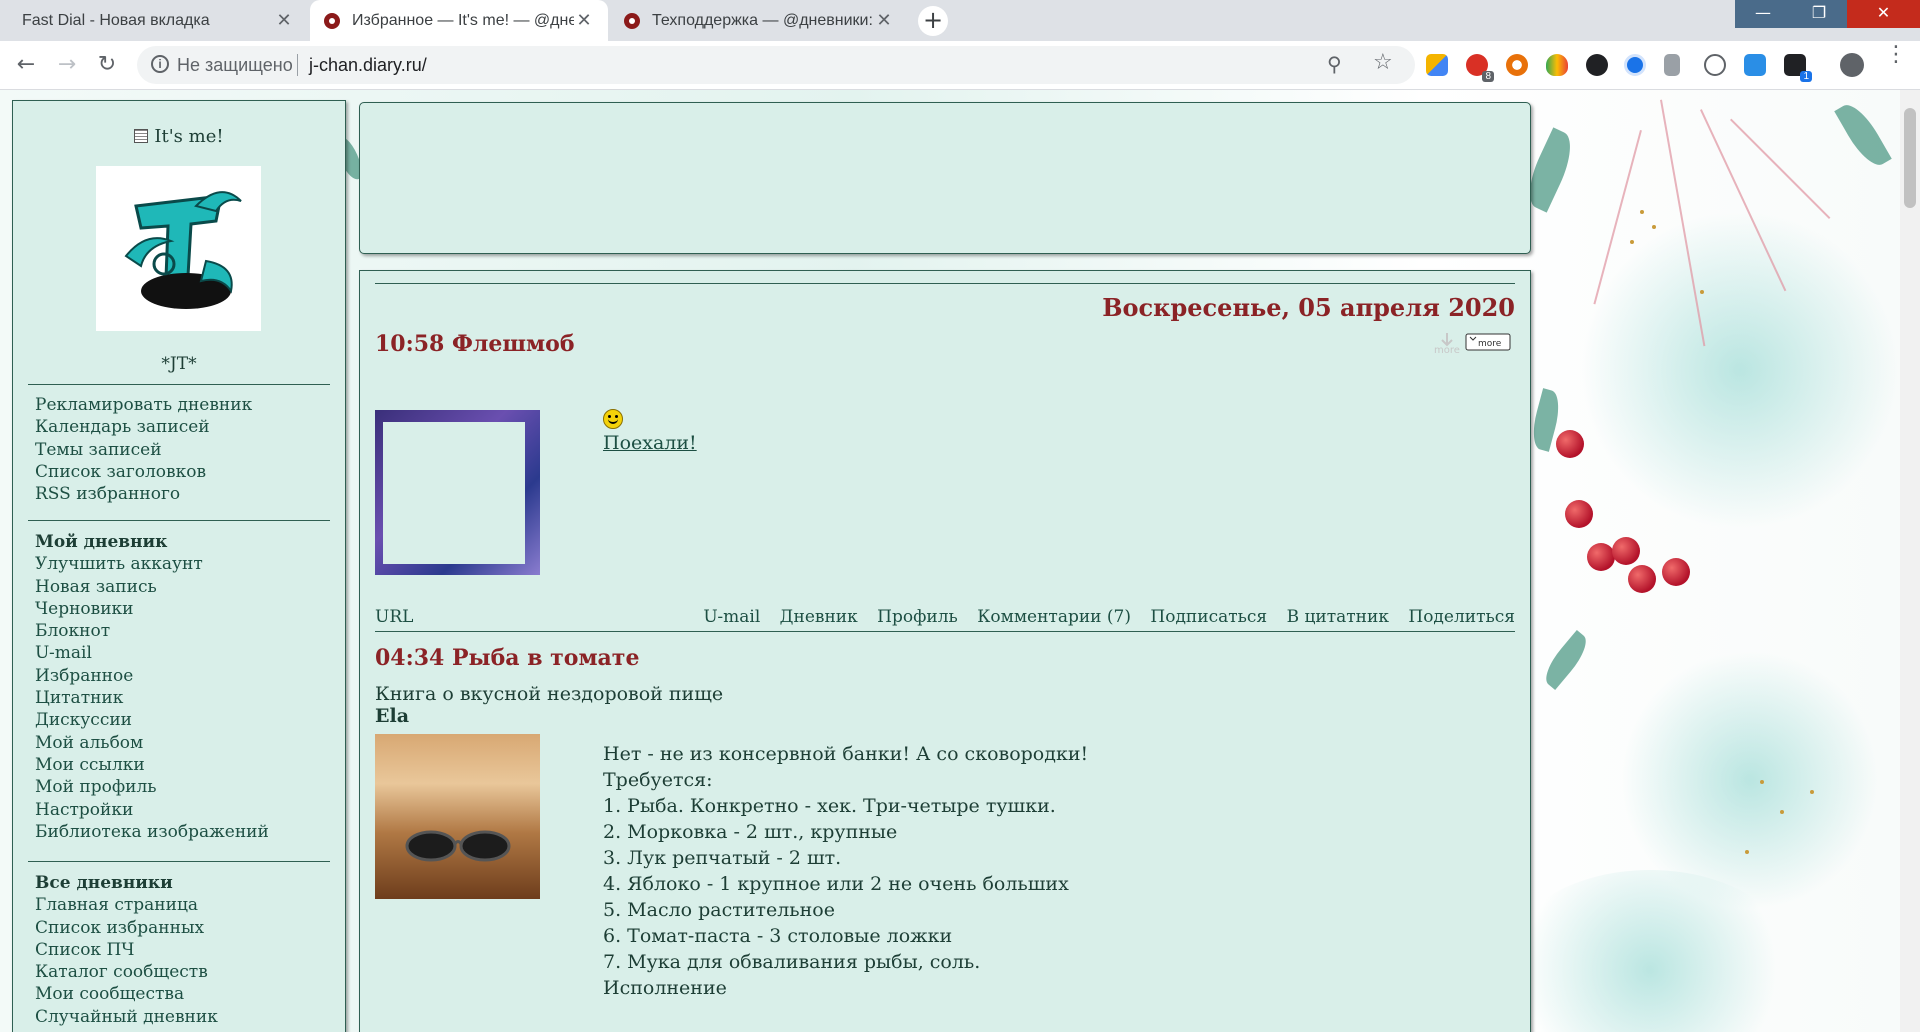  What do you see at coordinates (1806, 76) in the screenshot?
I see `extension-badge: 1` at bounding box center [1806, 76].